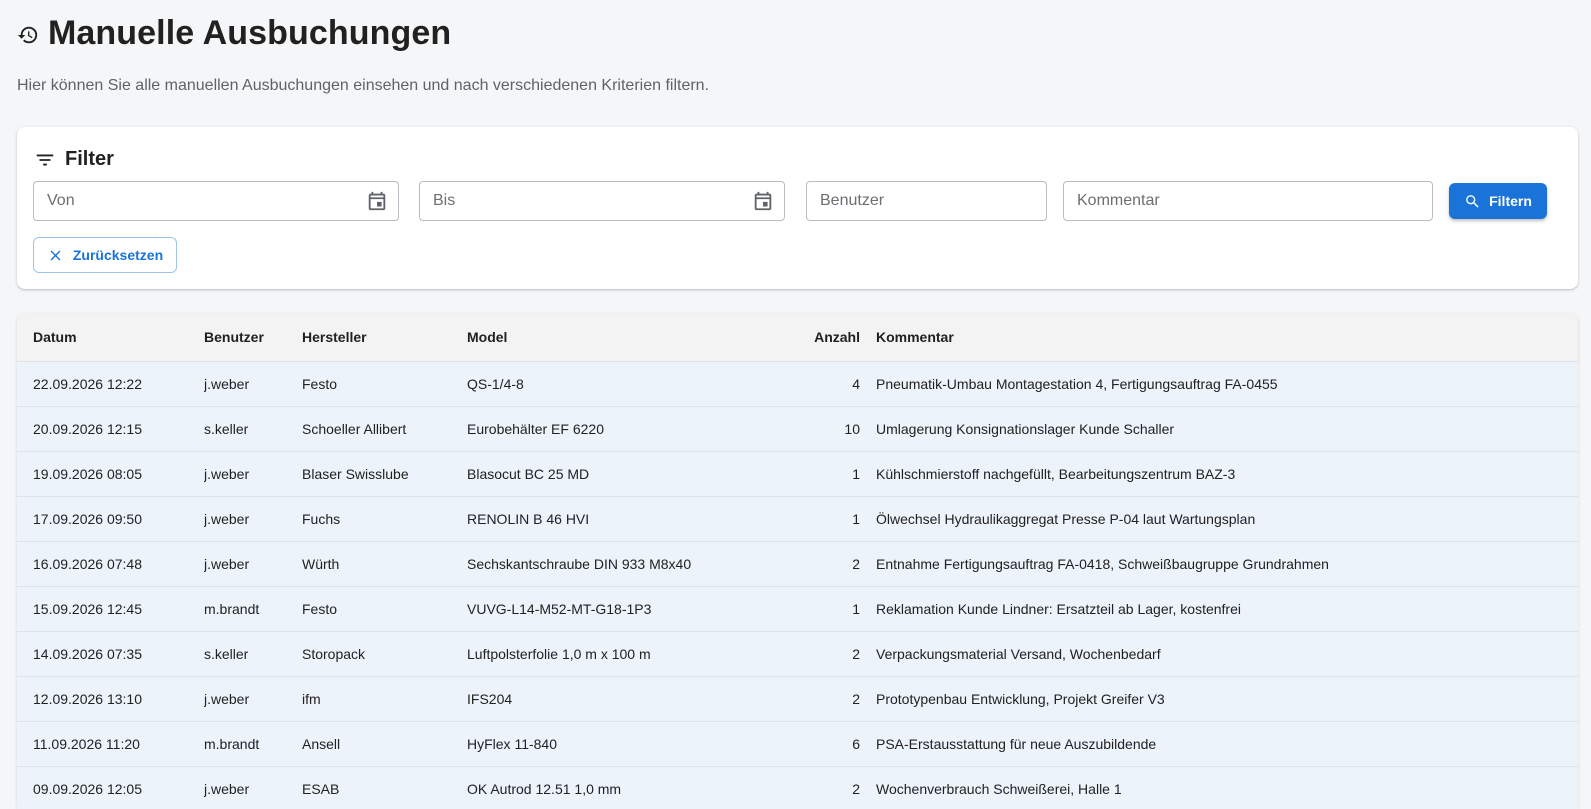 Image resolution: width=1591 pixels, height=809 pixels. What do you see at coordinates (55, 255) in the screenshot?
I see `close-icon` at bounding box center [55, 255].